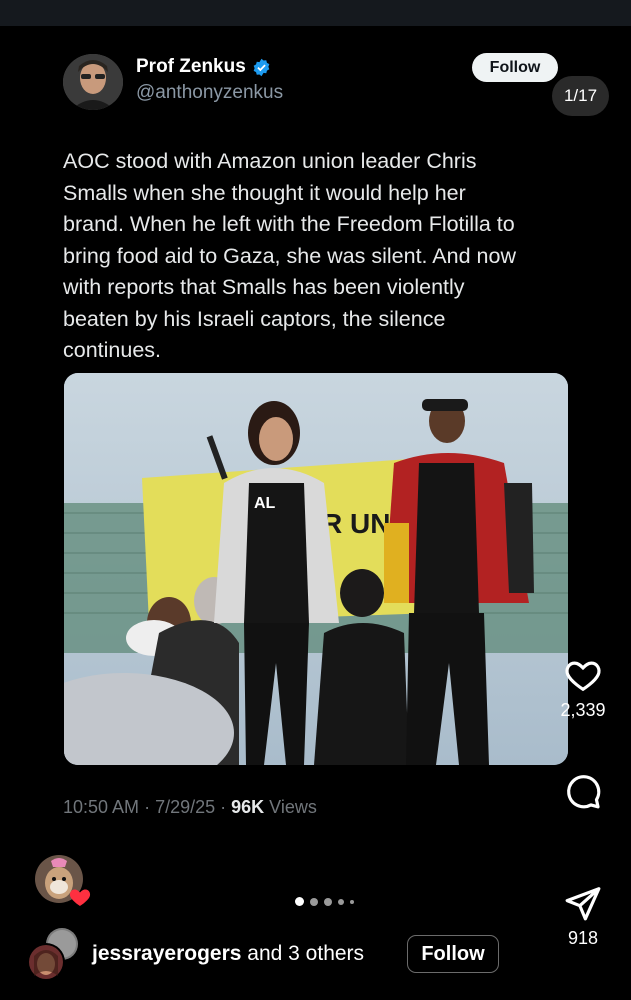 The width and height of the screenshot is (631, 1000). I want to click on author-name: Prof Zenkus, so click(203, 67).